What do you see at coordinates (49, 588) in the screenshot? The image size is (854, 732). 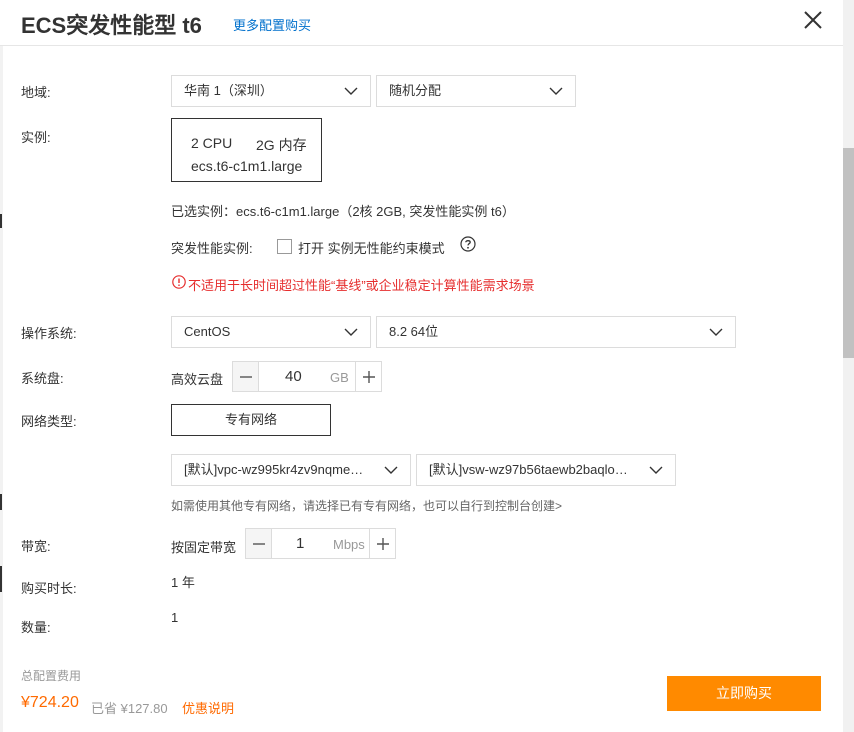 I see `duration-label: 购买时长:` at bounding box center [49, 588].